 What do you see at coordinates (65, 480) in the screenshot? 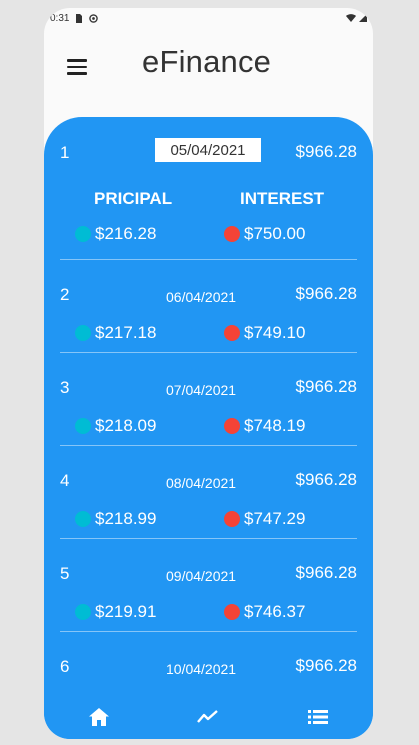
I see `payment-number: 4` at bounding box center [65, 480].